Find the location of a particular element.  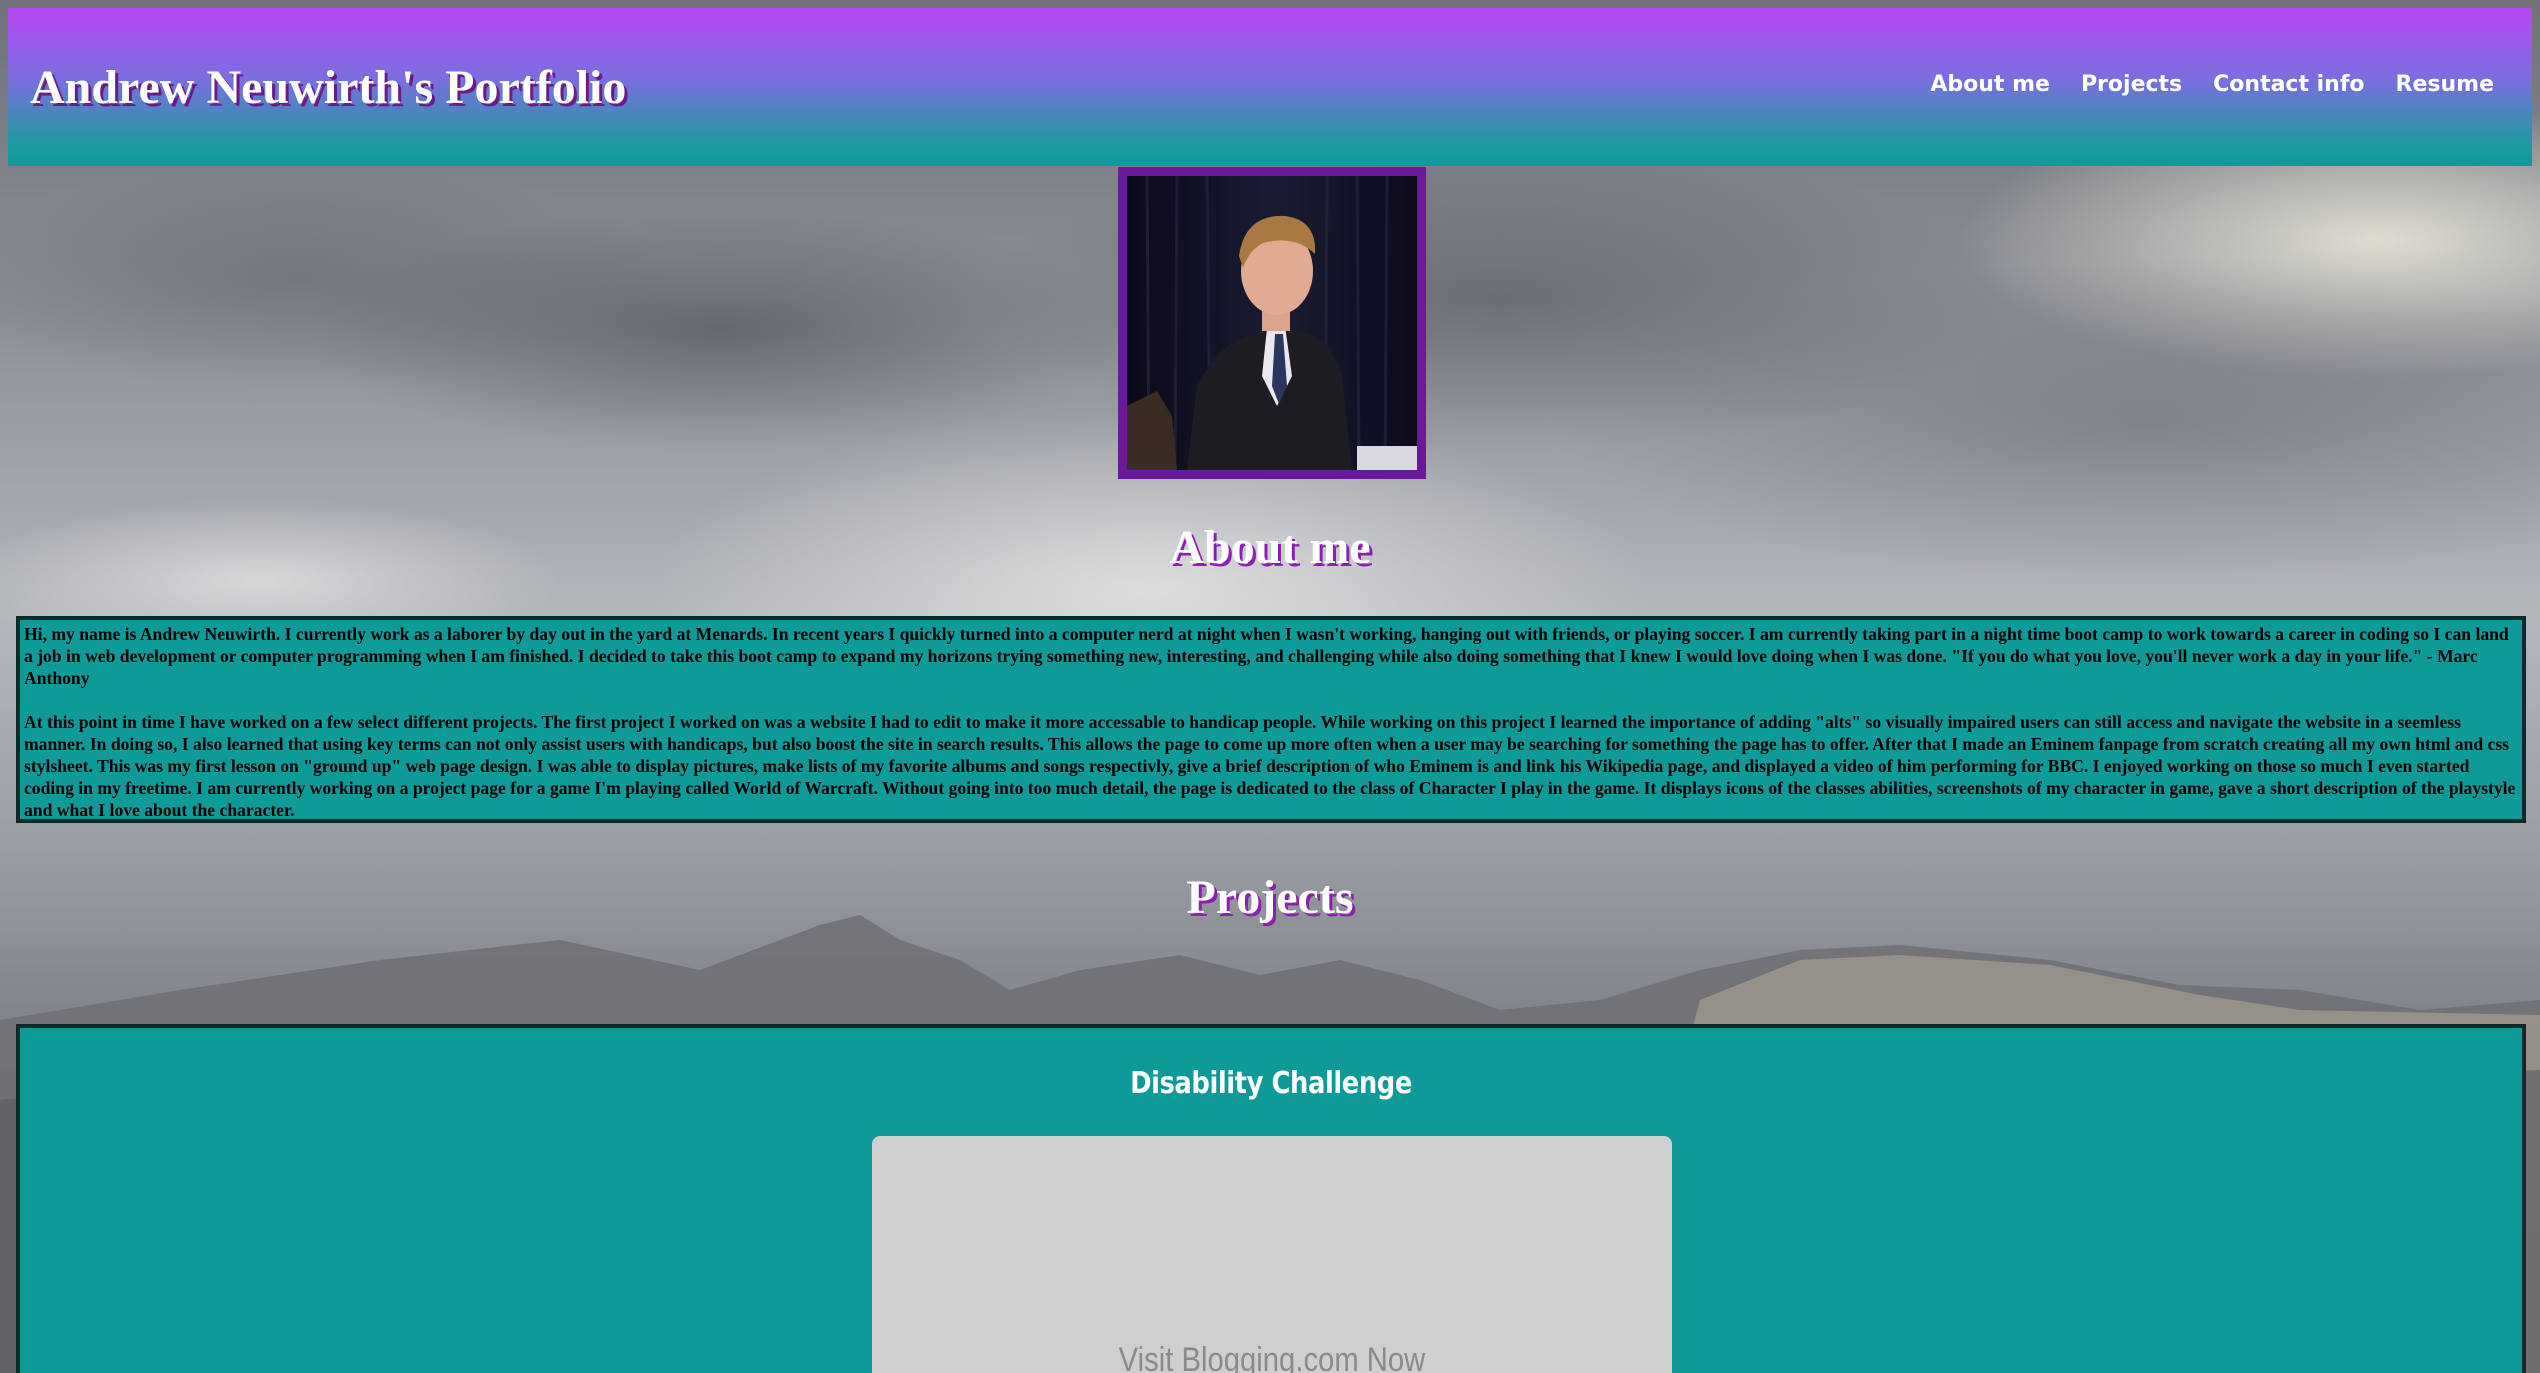

project-preview-card: Visit Blogging.com Now is located at coordinates (1272, 1254).